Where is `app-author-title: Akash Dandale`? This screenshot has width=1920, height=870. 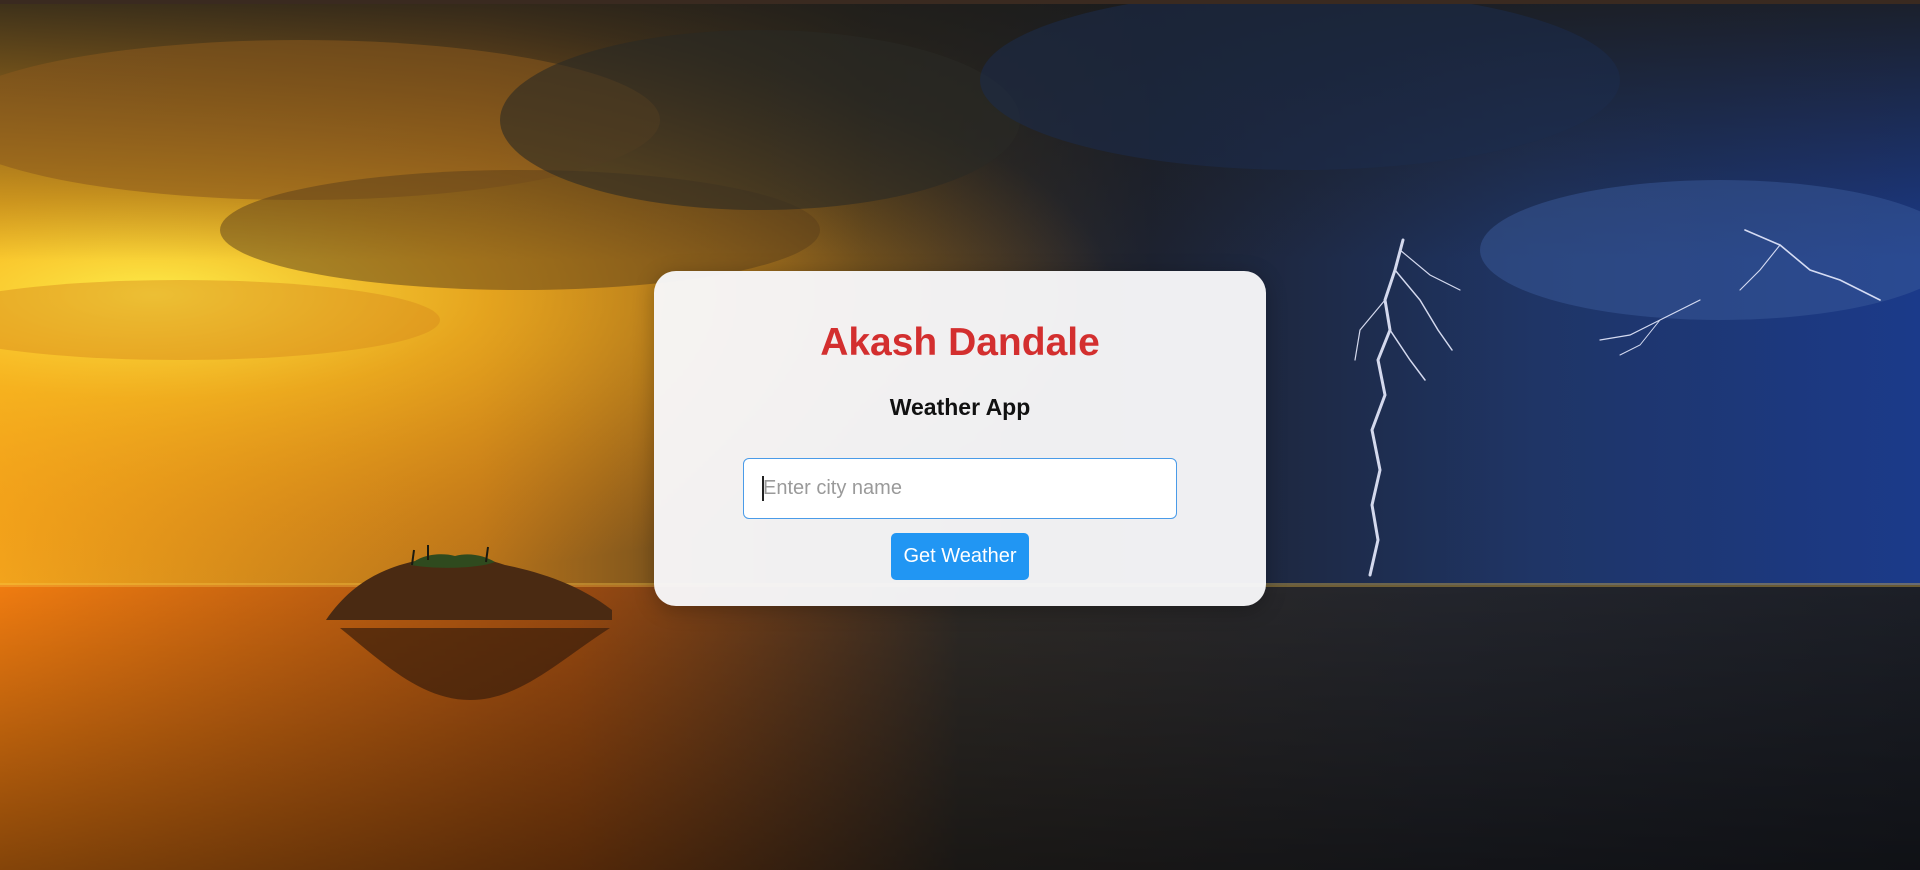 app-author-title: Akash Dandale is located at coordinates (960, 342).